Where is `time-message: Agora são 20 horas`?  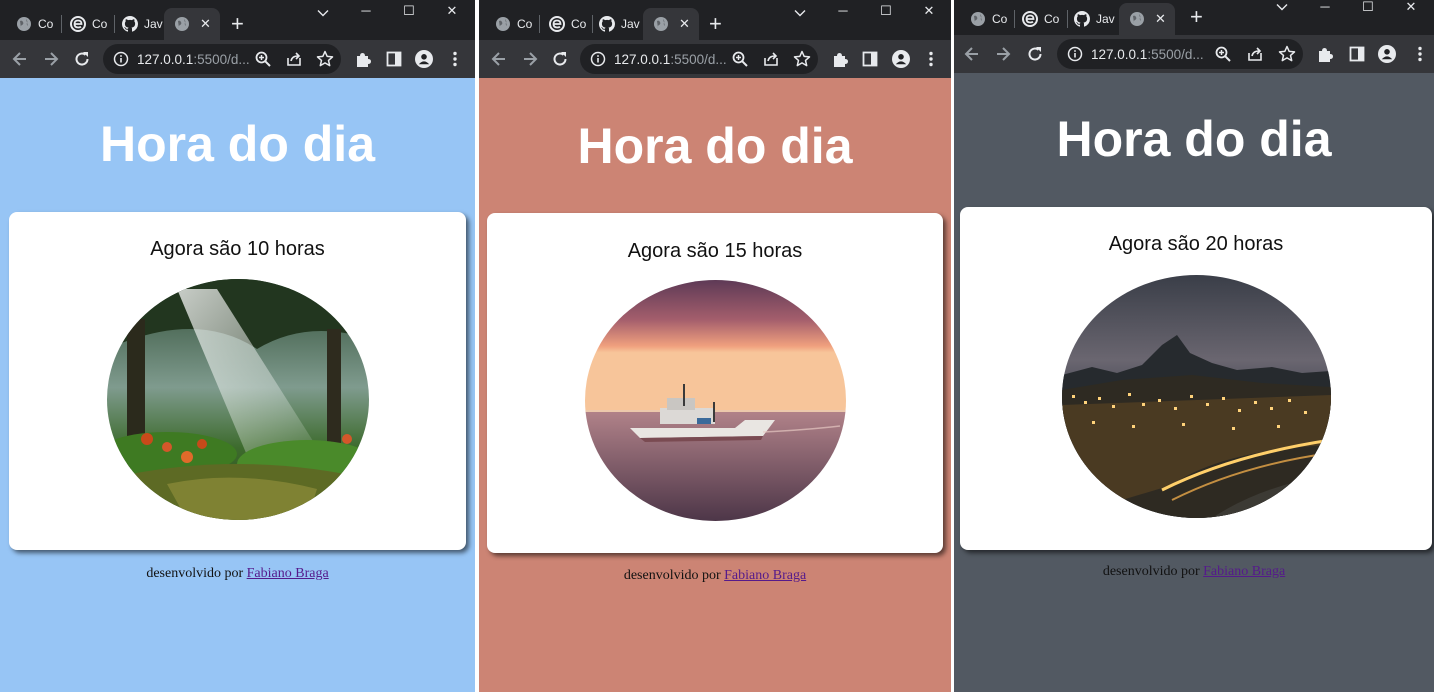 time-message: Agora são 20 horas is located at coordinates (1196, 244).